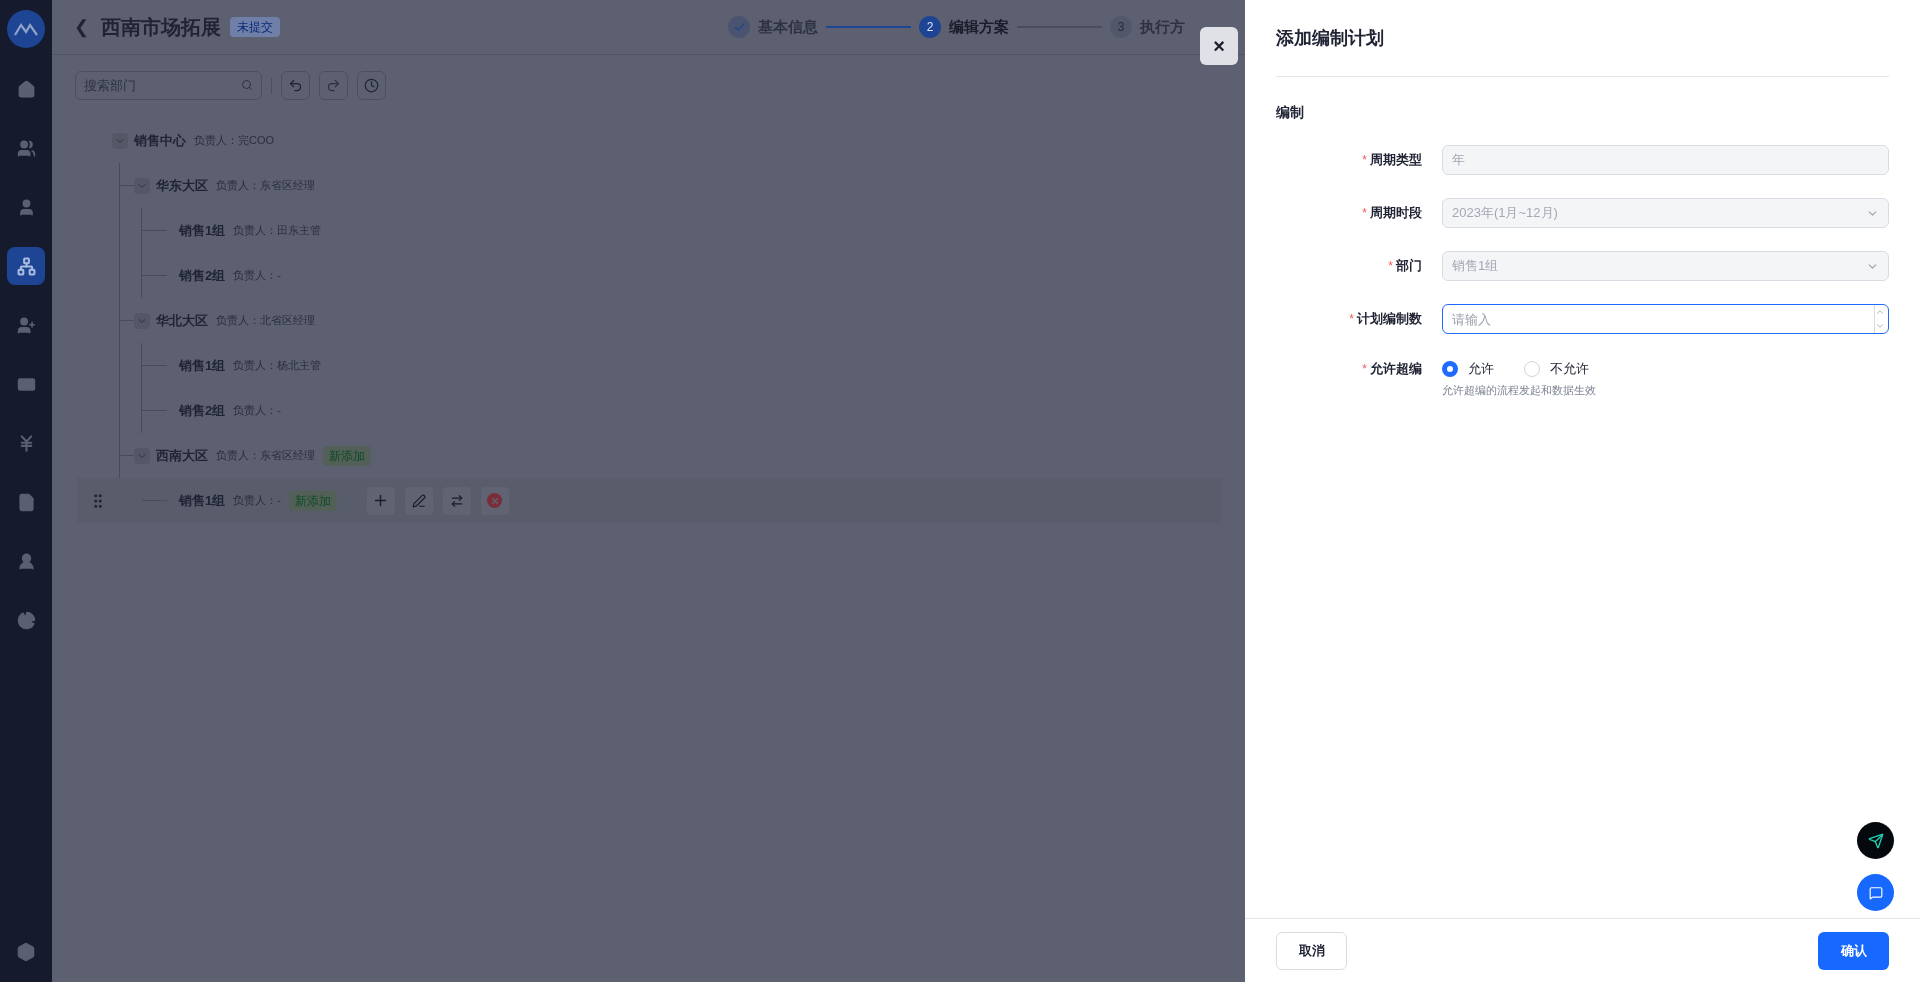  I want to click on users-icon, so click(26, 148).